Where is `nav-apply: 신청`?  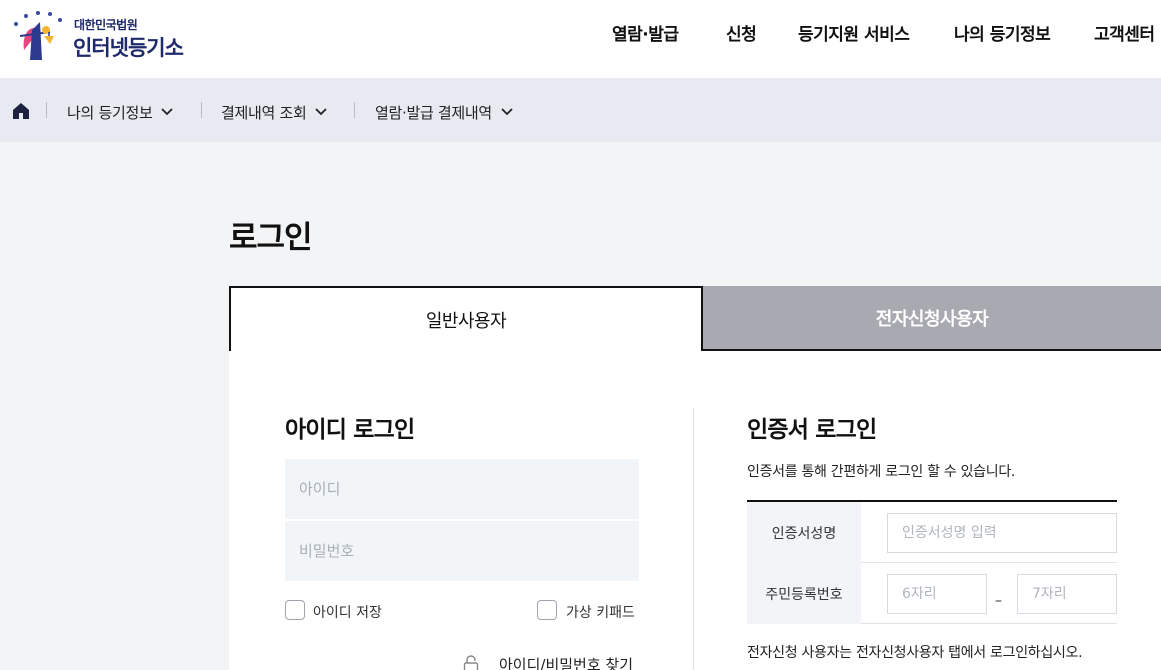 nav-apply: 신청 is located at coordinates (741, 32).